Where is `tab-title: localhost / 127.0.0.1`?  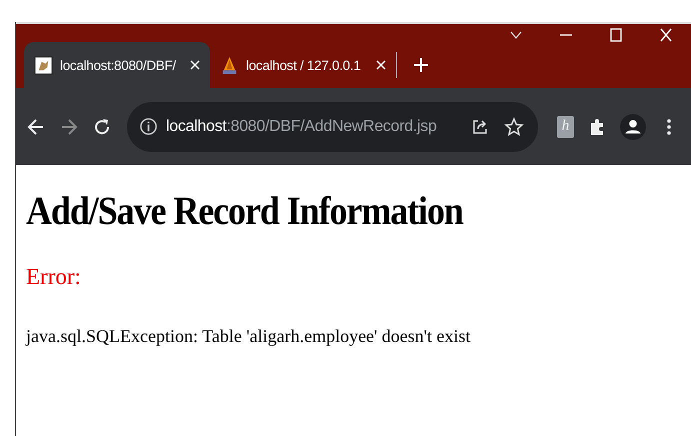
tab-title: localhost / 127.0.0.1 is located at coordinates (304, 65).